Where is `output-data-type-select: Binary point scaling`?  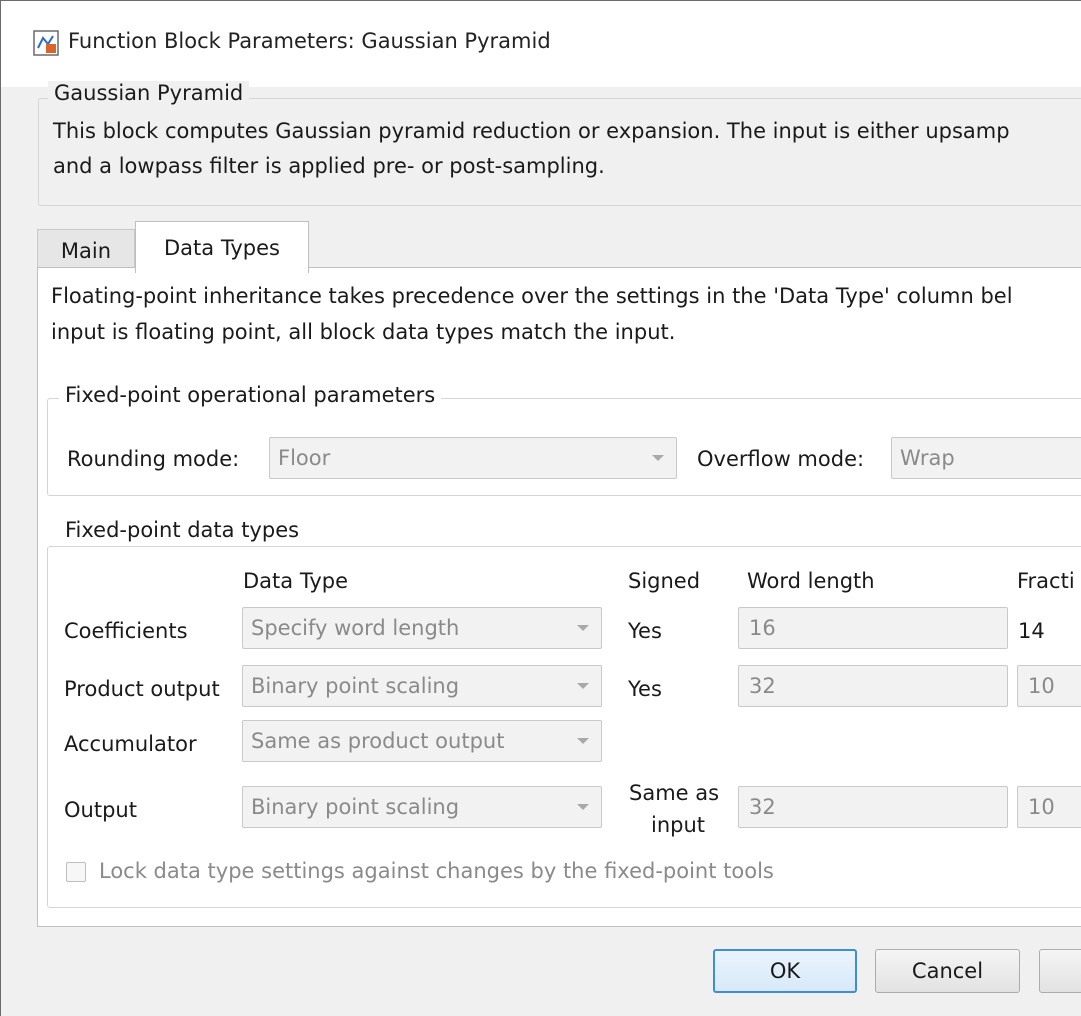
output-data-type-select: Binary point scaling is located at coordinates (422, 807).